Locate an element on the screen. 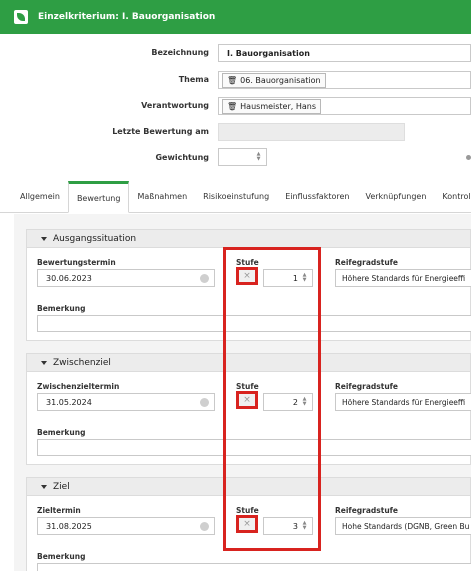  thema-field: 🗑 06. Bauorganisation is located at coordinates (344, 80).